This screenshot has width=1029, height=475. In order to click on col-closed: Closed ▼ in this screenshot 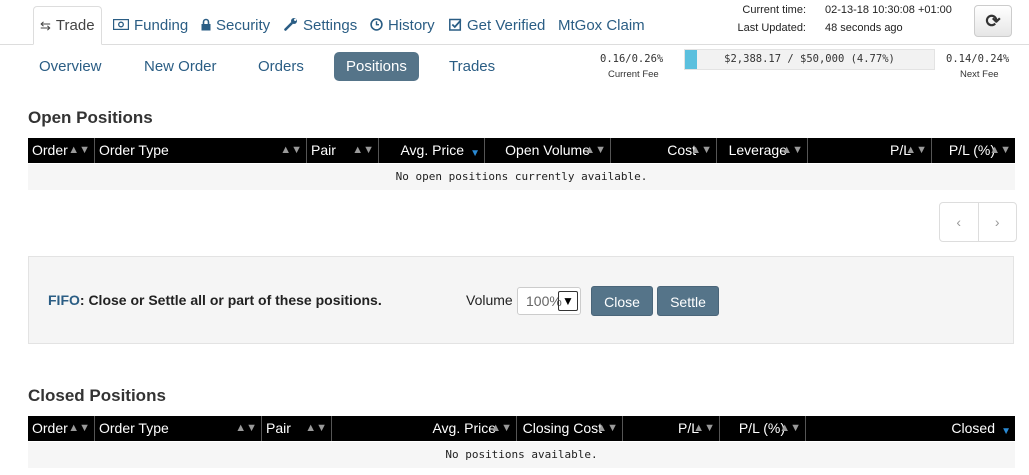, I will do `click(910, 428)`.